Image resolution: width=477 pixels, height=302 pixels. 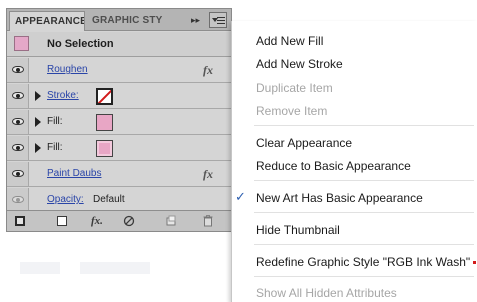 I want to click on clear-appearance-icon, so click(x=62, y=221).